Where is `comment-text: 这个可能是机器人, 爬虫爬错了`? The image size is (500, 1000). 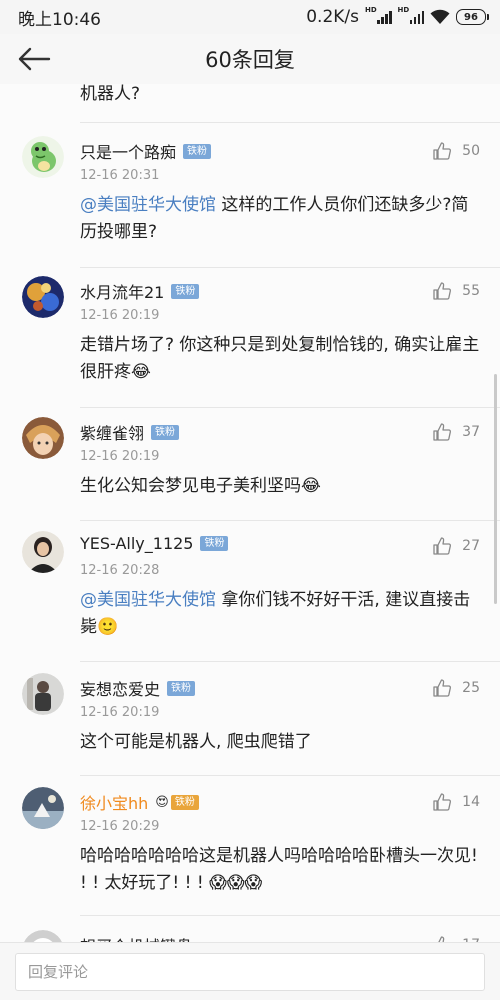
comment-text: 这个可能是机器人, 爬虫爬错了 is located at coordinates (196, 742).